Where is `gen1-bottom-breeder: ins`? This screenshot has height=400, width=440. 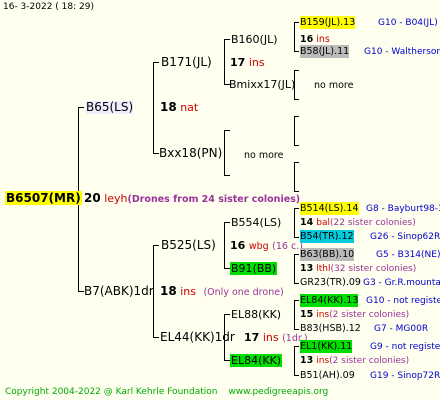
gen1-bottom-breeder: ins is located at coordinates (188, 291).